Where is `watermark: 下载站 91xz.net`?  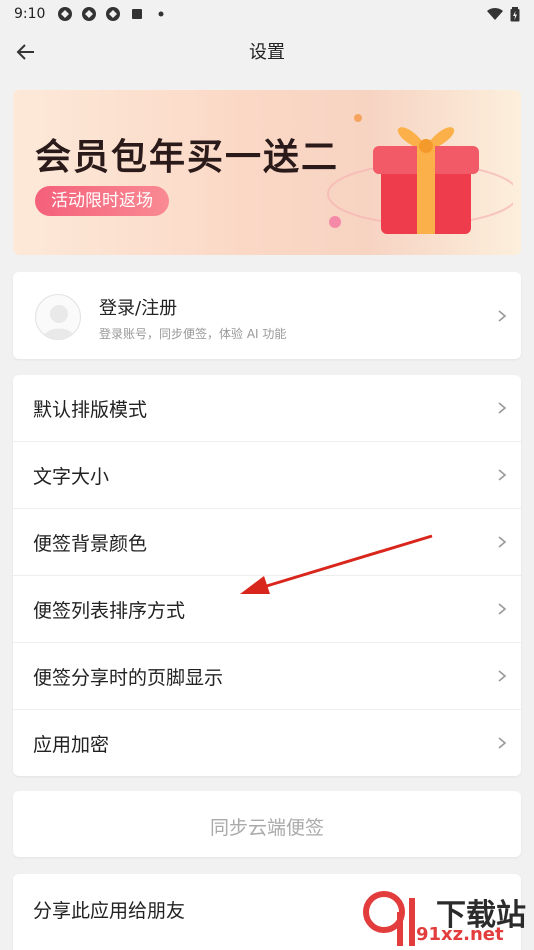 watermark: 下载站 91xz.net is located at coordinates (447, 919).